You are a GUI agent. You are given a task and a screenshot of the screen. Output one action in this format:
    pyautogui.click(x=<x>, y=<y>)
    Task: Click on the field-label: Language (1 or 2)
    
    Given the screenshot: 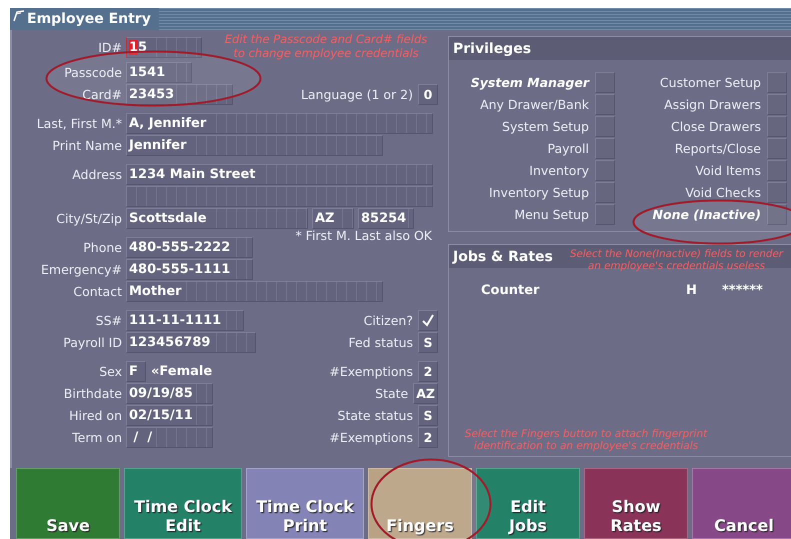 What is the action you would take?
    pyautogui.click(x=356, y=94)
    